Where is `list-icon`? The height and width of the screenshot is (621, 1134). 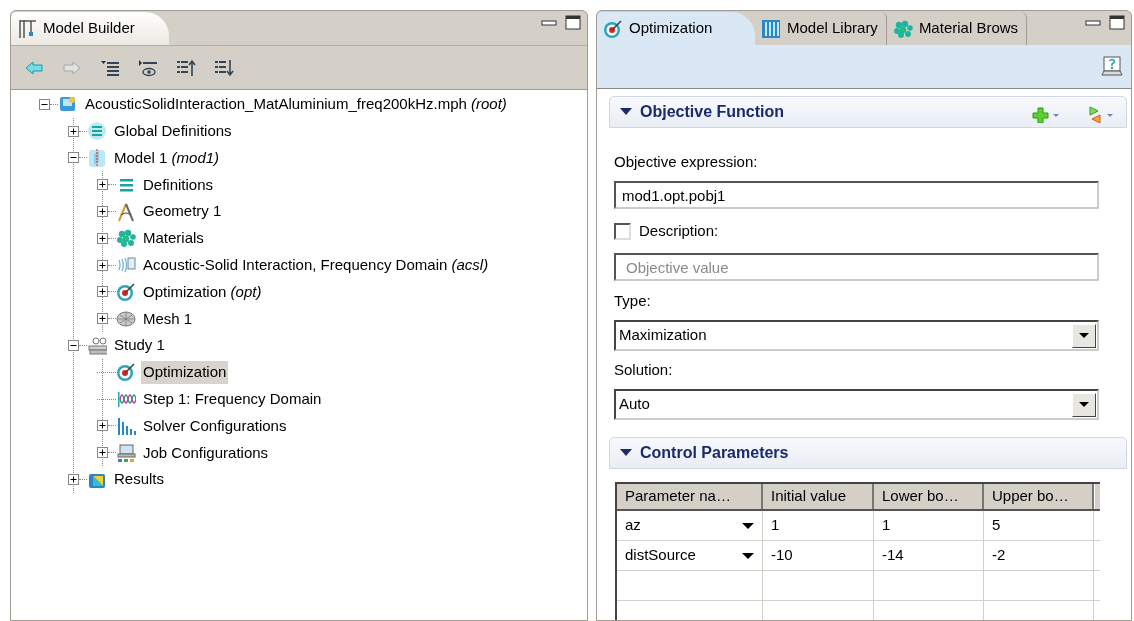 list-icon is located at coordinates (97, 131).